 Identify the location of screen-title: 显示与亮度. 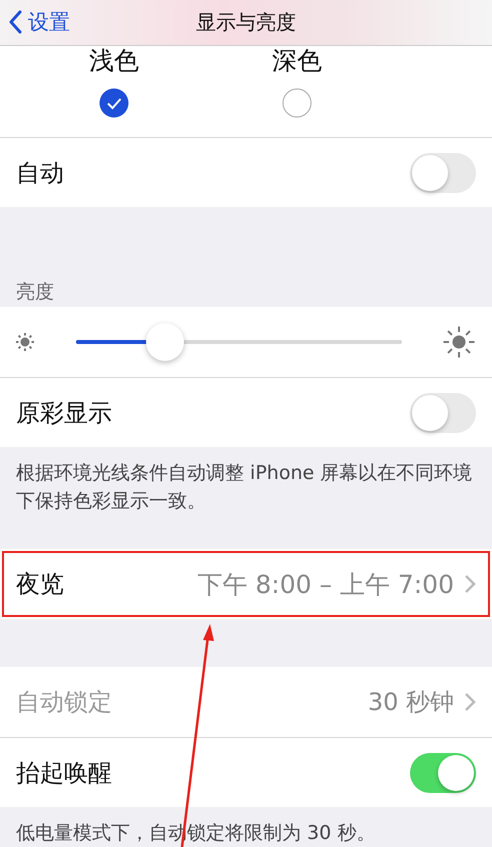
(246, 22).